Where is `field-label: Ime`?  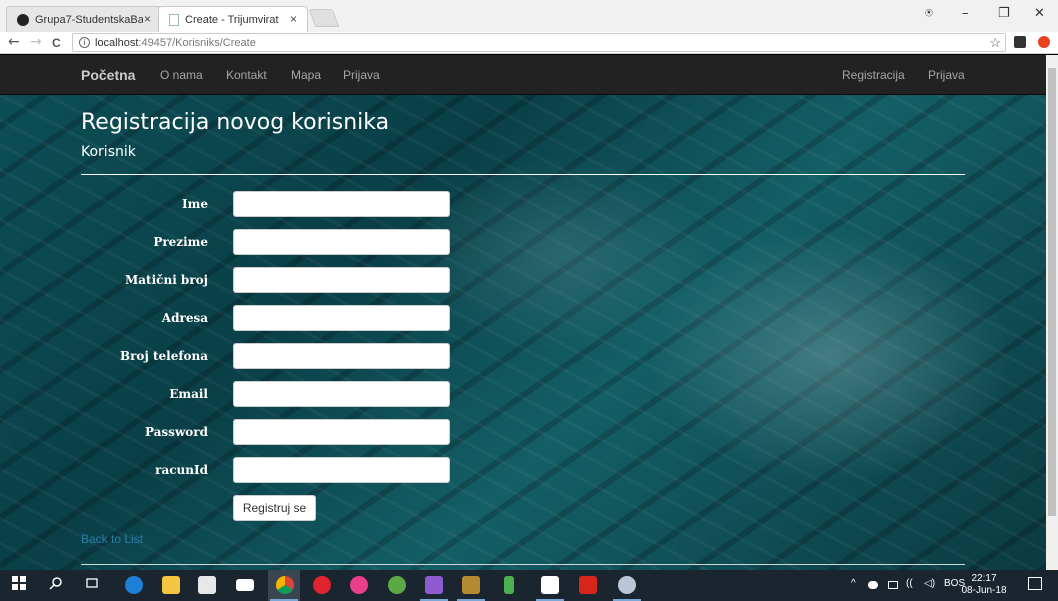 field-label: Ime is located at coordinates (195, 204).